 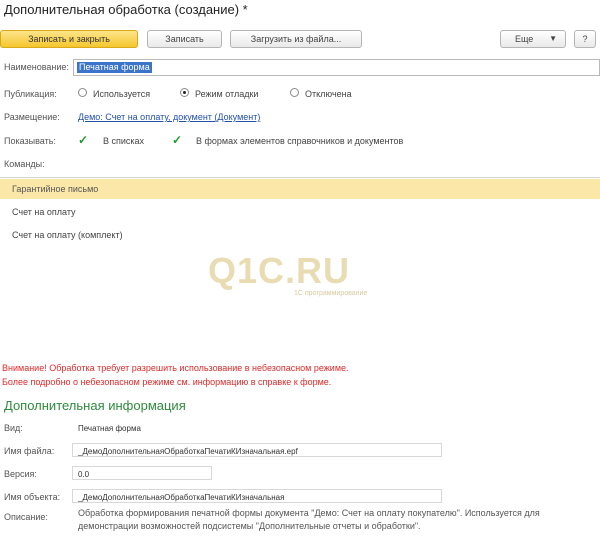 What do you see at coordinates (69, 39) in the screenshot?
I see `save-and-close-button: Записать и закрыть` at bounding box center [69, 39].